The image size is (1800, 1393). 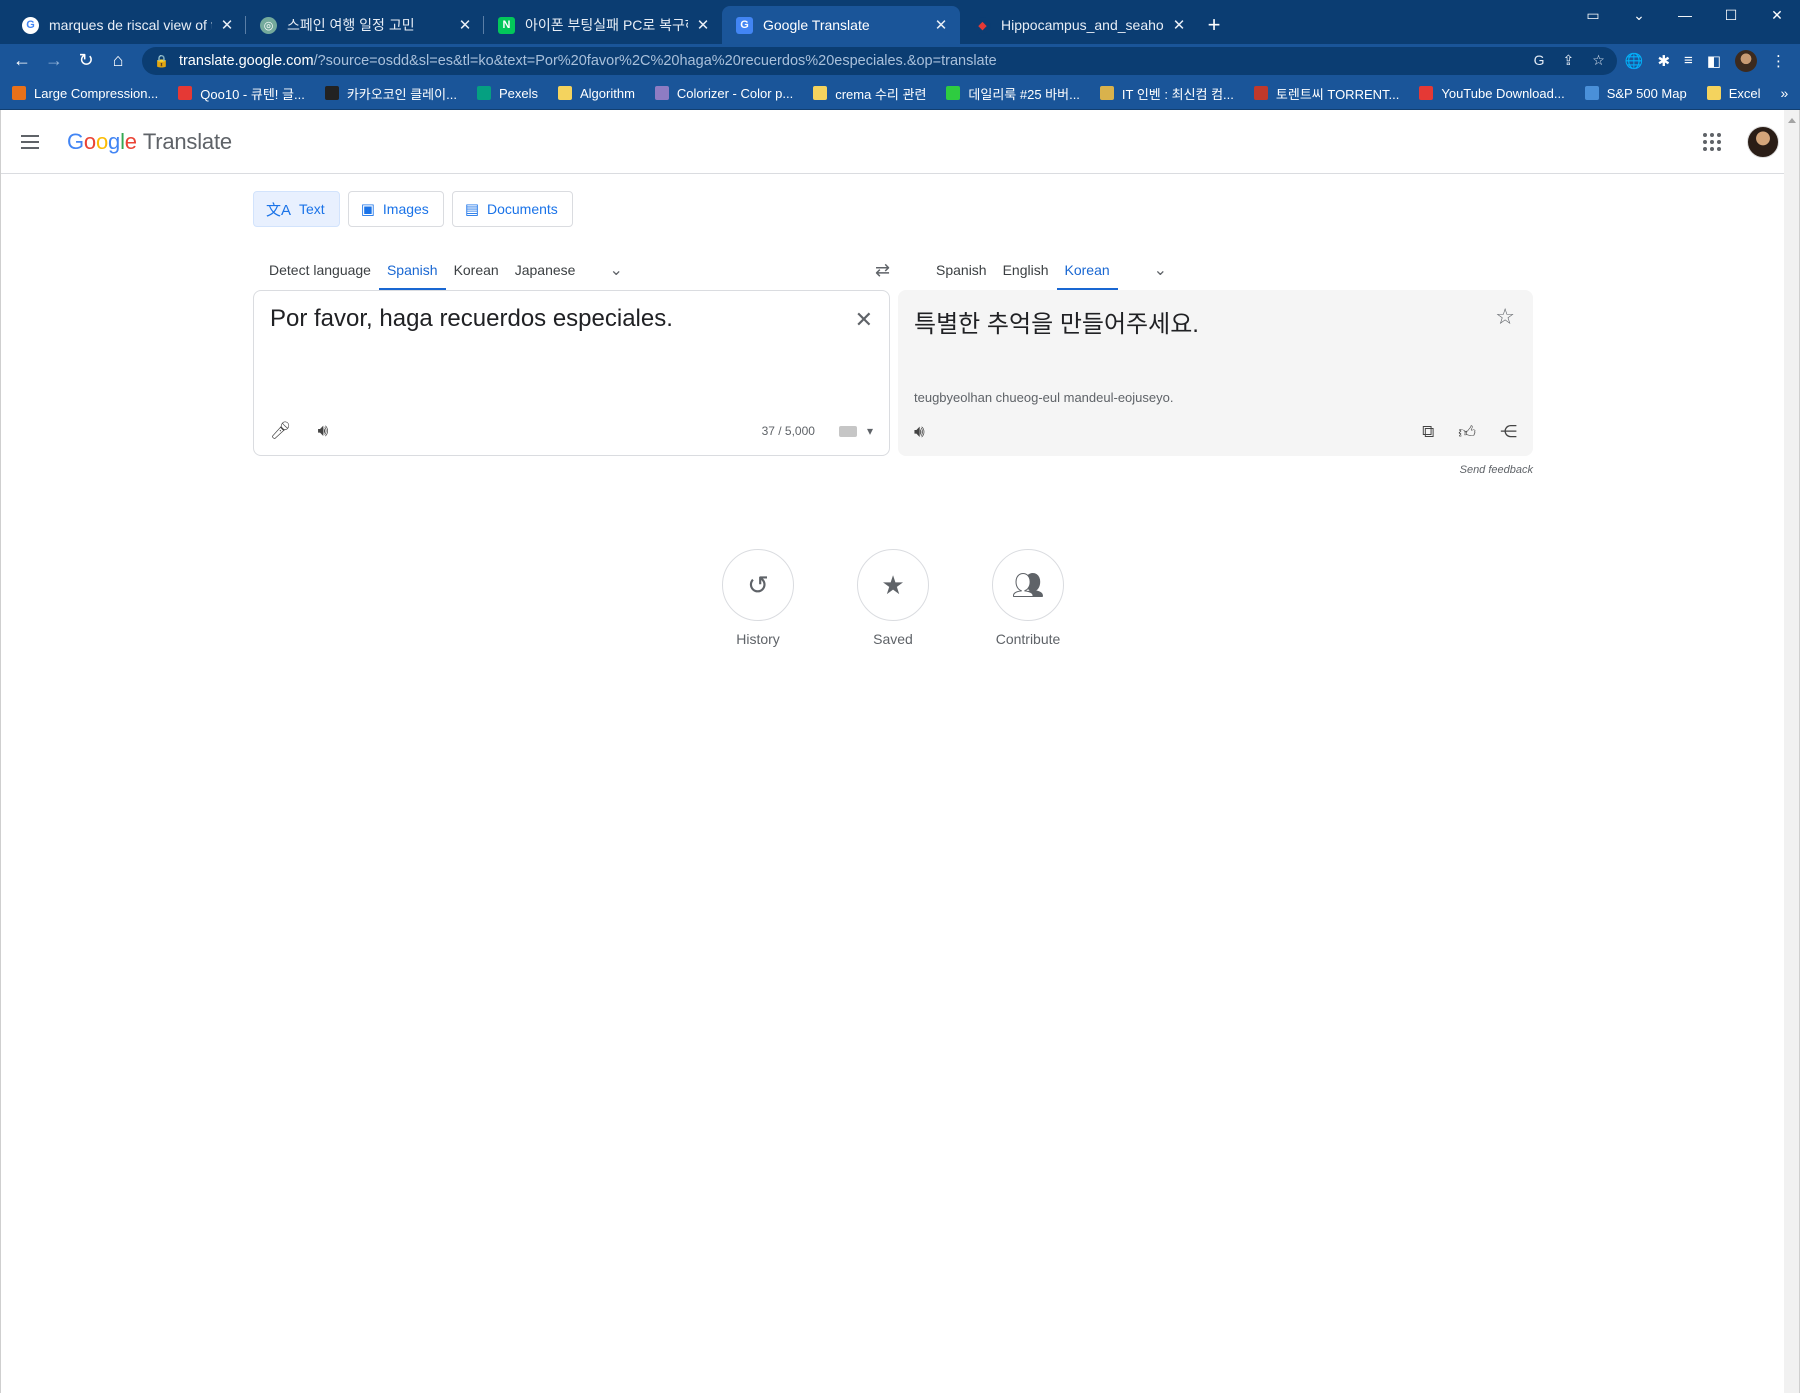 What do you see at coordinates (1428, 432) in the screenshot?
I see `copy-icon: ⧉` at bounding box center [1428, 432].